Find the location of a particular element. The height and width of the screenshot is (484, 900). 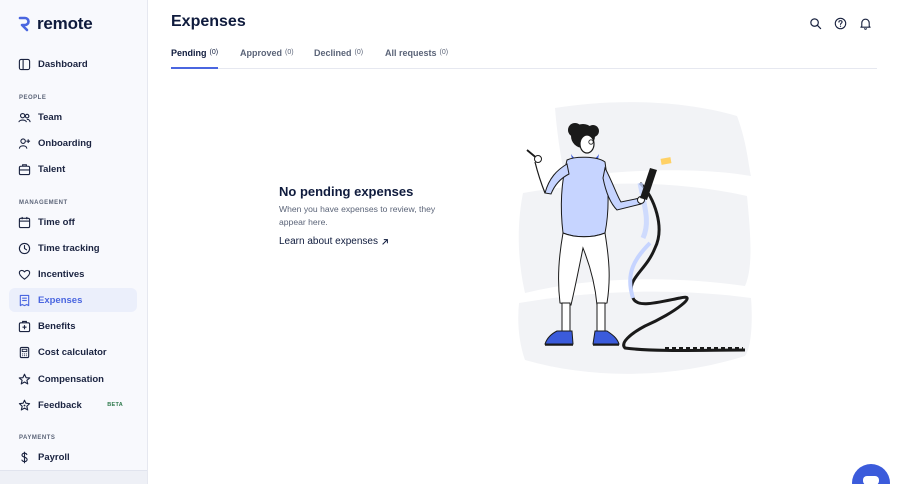

tab-label: Approved is located at coordinates (261, 53).